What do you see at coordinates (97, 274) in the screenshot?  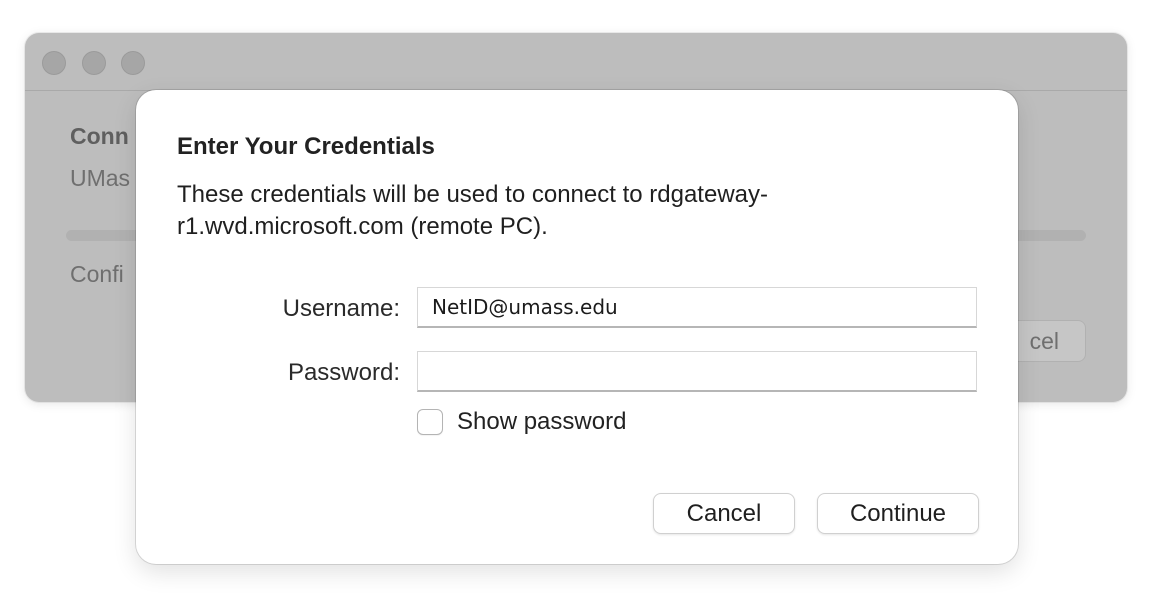 I see `background-status-text: Confi` at bounding box center [97, 274].